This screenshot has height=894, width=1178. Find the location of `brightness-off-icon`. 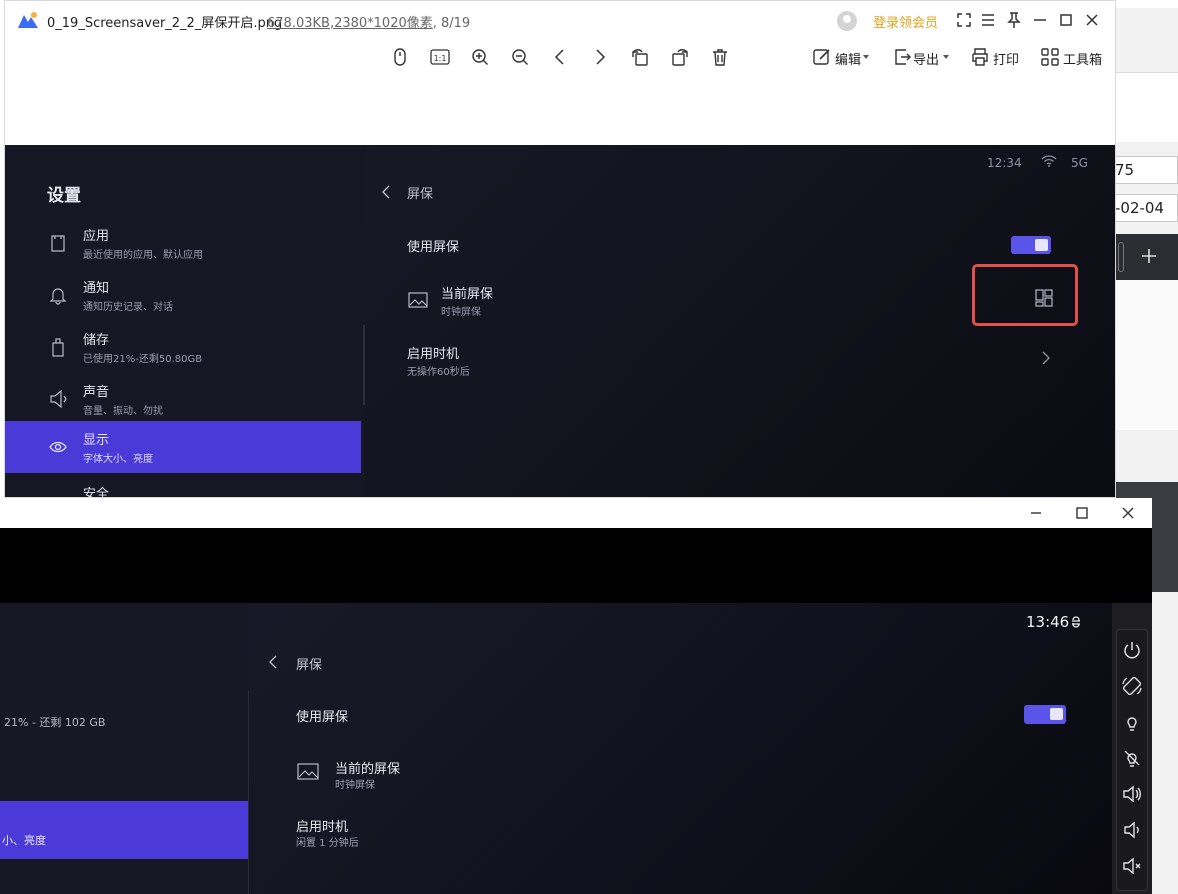

brightness-off-icon is located at coordinates (1132, 758).